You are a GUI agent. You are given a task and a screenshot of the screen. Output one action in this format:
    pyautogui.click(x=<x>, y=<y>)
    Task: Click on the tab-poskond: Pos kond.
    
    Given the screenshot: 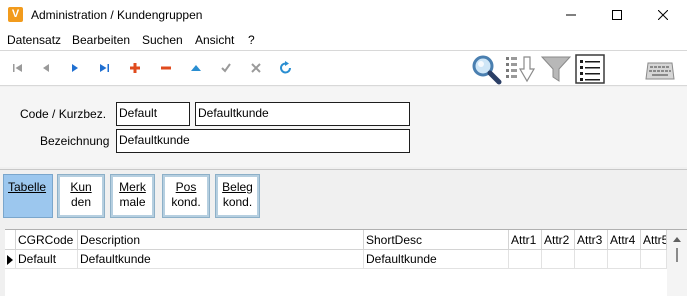 What is the action you would take?
    pyautogui.click(x=186, y=196)
    